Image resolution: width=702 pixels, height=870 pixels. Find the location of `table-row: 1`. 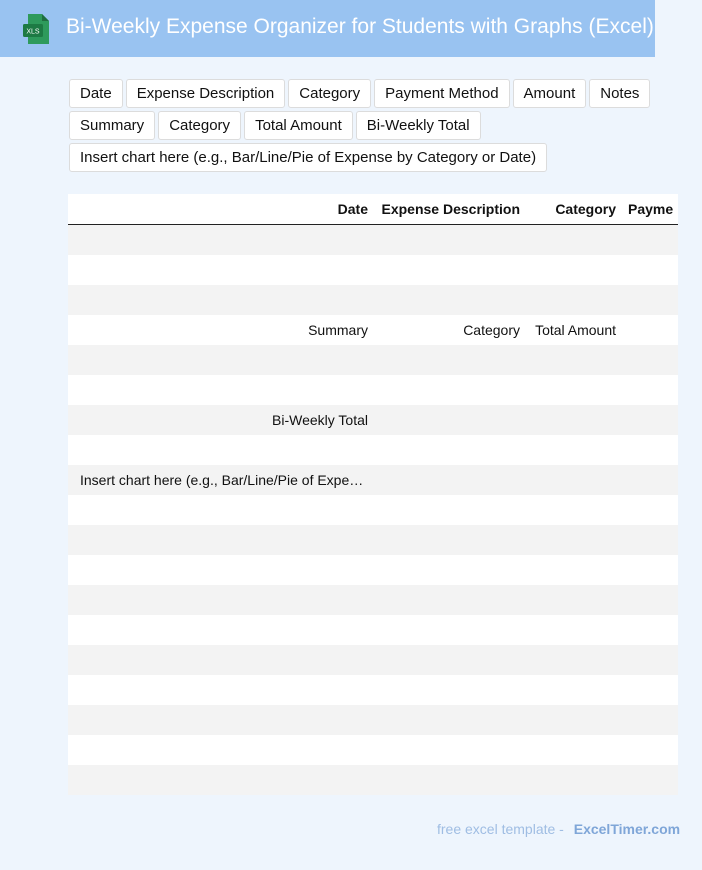

table-row: 1 is located at coordinates (373, 570).